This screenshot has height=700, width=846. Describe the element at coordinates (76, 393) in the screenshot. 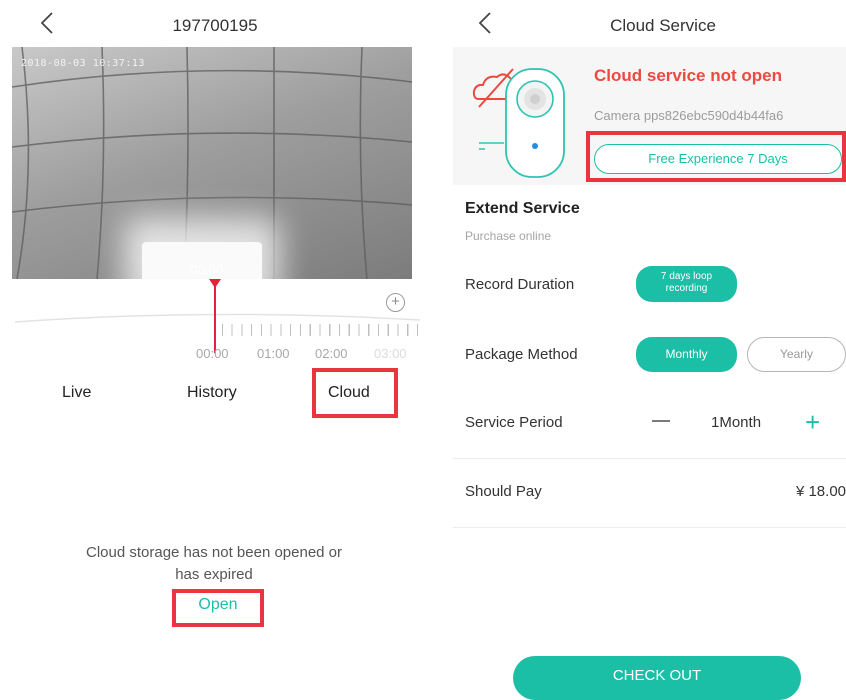

I see `tab-live: Live` at that location.